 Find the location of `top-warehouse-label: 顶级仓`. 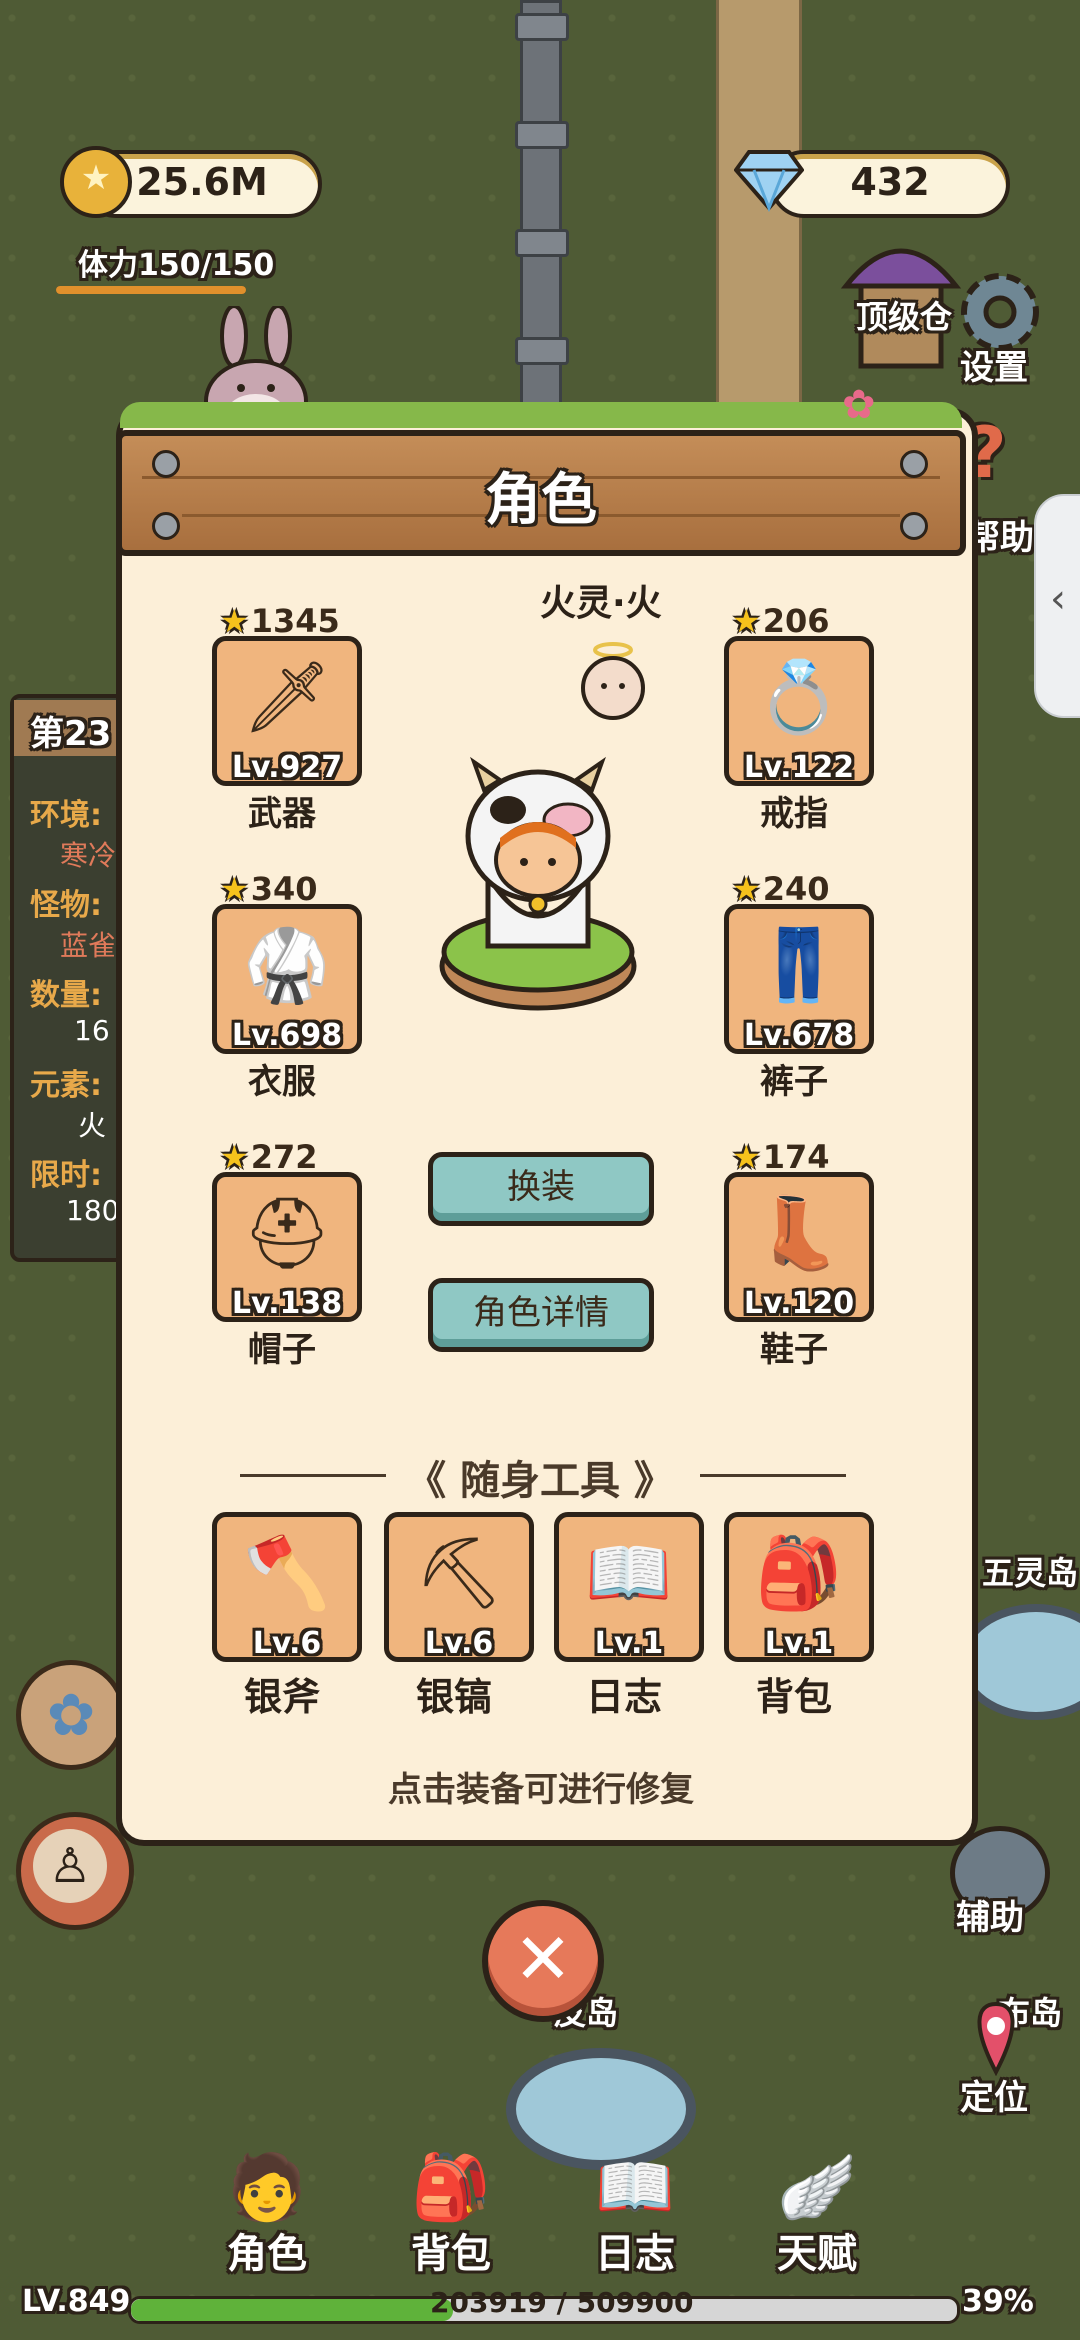

top-warehouse-label: 顶级仓 is located at coordinates (904, 317).